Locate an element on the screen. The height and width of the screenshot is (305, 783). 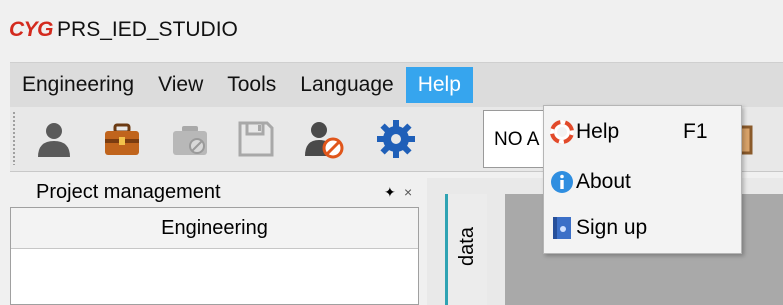
menu-language: Language is located at coordinates (346, 85).